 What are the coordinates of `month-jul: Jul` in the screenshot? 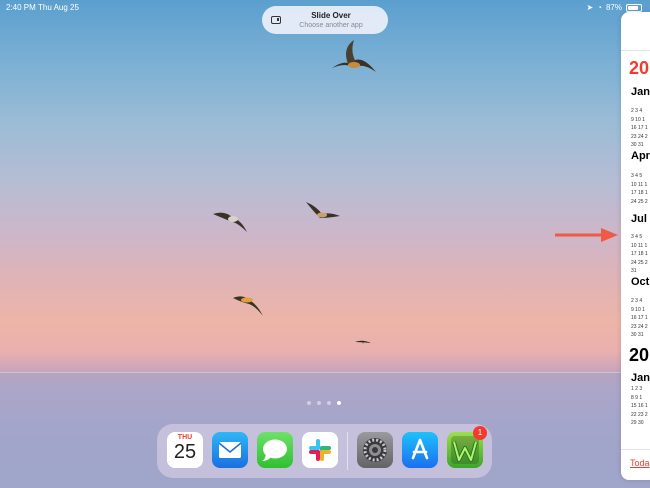 It's located at (639, 219).